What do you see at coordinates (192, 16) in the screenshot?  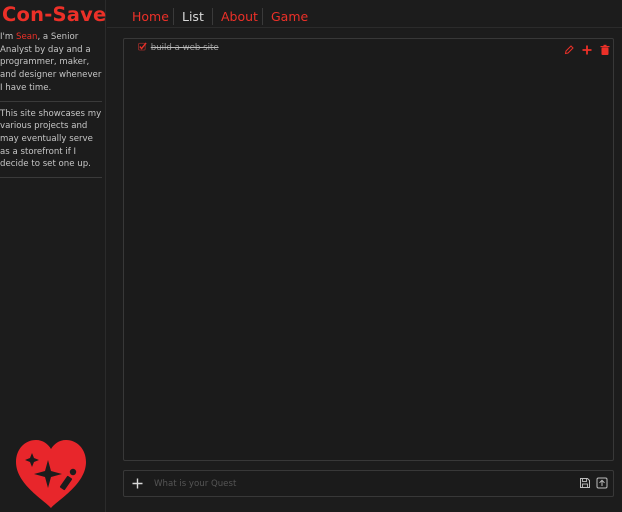 I see `nav-list-link: List` at bounding box center [192, 16].